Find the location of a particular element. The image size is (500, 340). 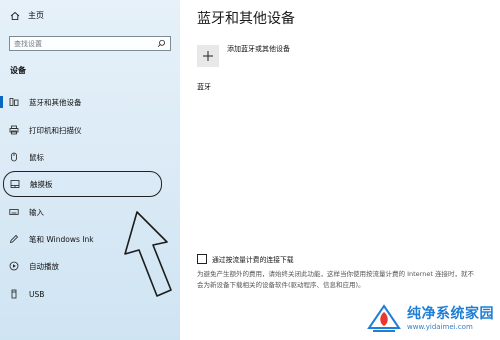

add-device-button is located at coordinates (208, 56).